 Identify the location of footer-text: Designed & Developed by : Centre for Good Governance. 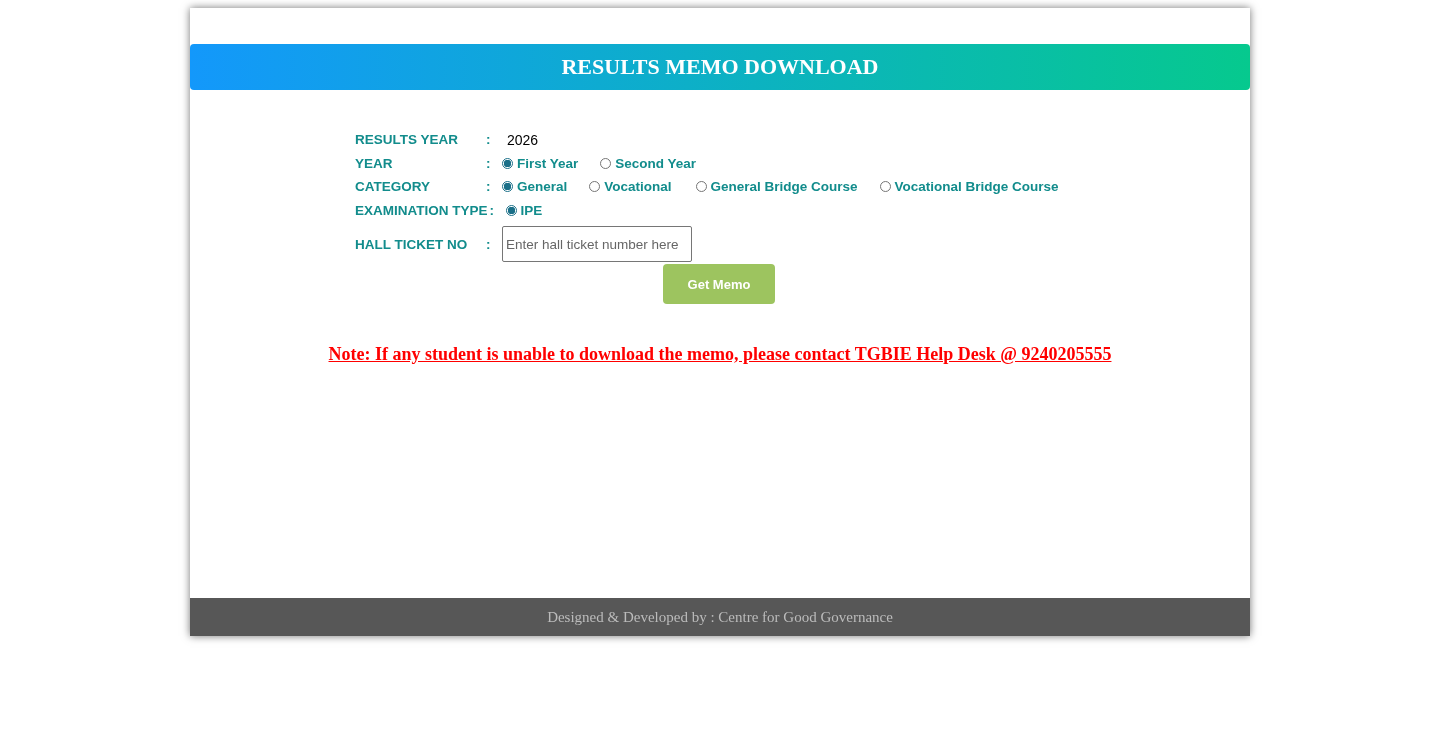
(720, 617).